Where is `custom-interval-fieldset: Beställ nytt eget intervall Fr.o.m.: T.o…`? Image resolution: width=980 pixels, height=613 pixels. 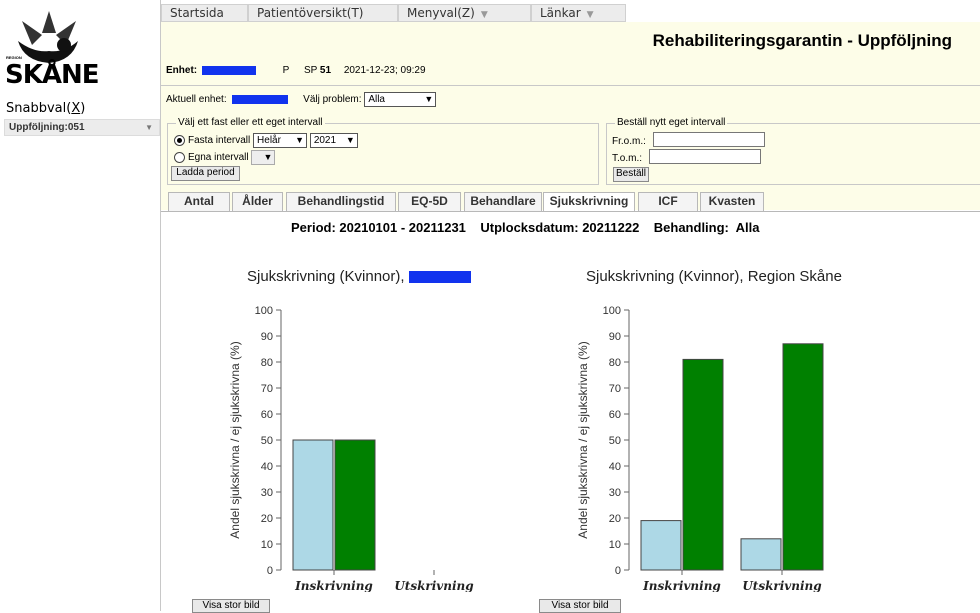 custom-interval-fieldset: Beställ nytt eget intervall Fr.o.m.: T.o… is located at coordinates (793, 151).